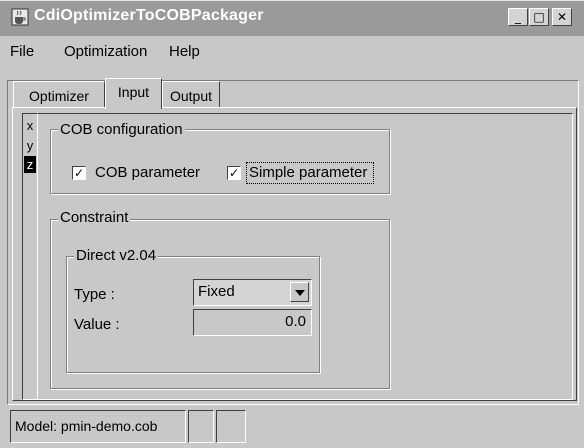  I want to click on tab-optimizer: Optimizer, so click(59, 94).